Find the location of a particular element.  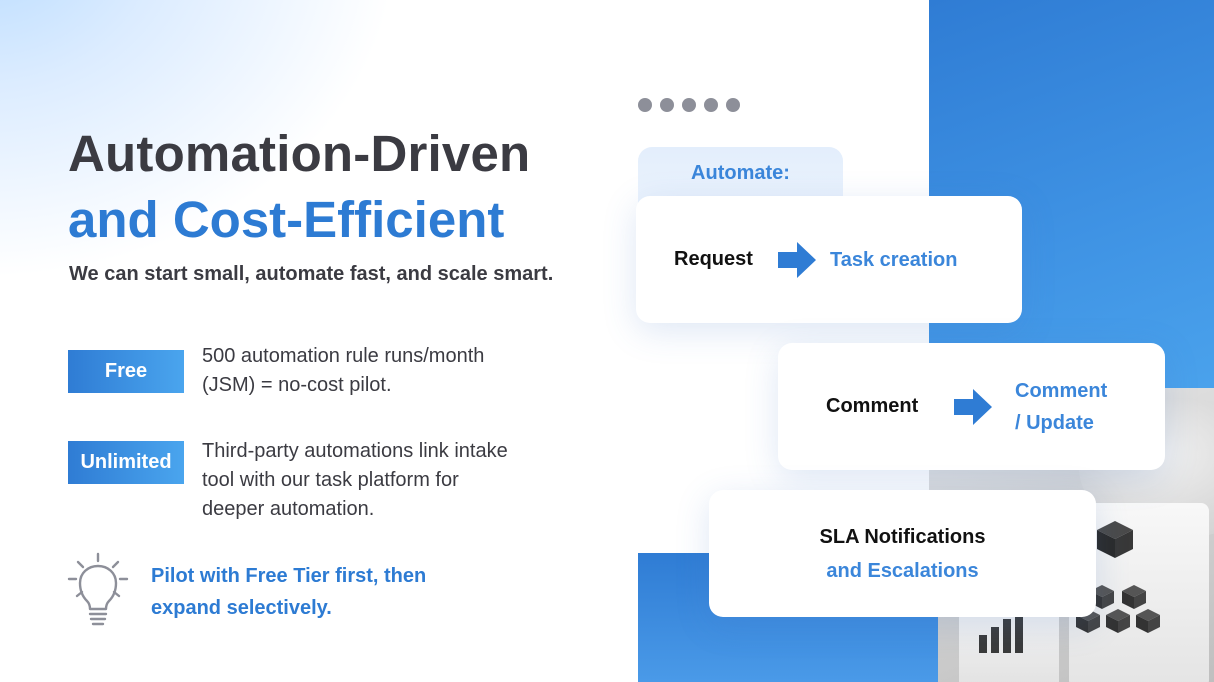

tip-line: Pilot with Free Tier first, then is located at coordinates (289, 576).